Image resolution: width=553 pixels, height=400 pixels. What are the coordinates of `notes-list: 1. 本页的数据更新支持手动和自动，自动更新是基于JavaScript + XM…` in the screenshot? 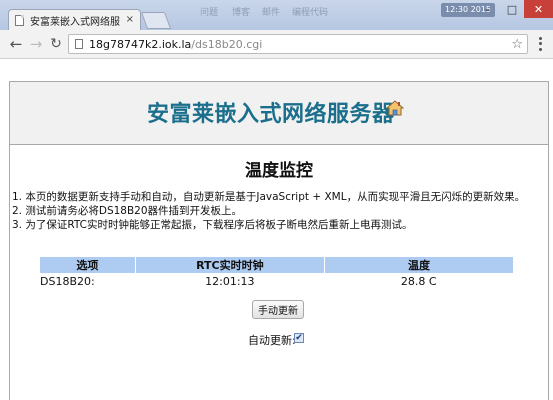 It's located at (268, 211).